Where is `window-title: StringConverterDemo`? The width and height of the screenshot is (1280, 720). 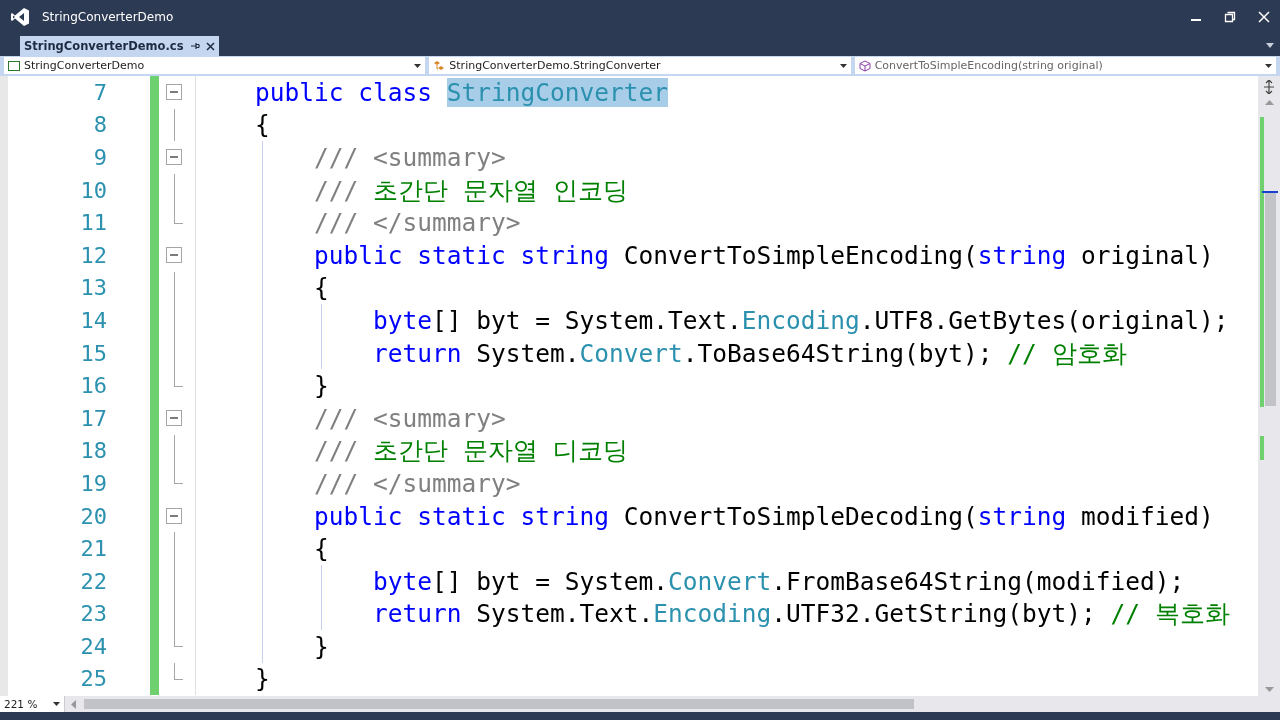 window-title: StringConverterDemo is located at coordinates (108, 17).